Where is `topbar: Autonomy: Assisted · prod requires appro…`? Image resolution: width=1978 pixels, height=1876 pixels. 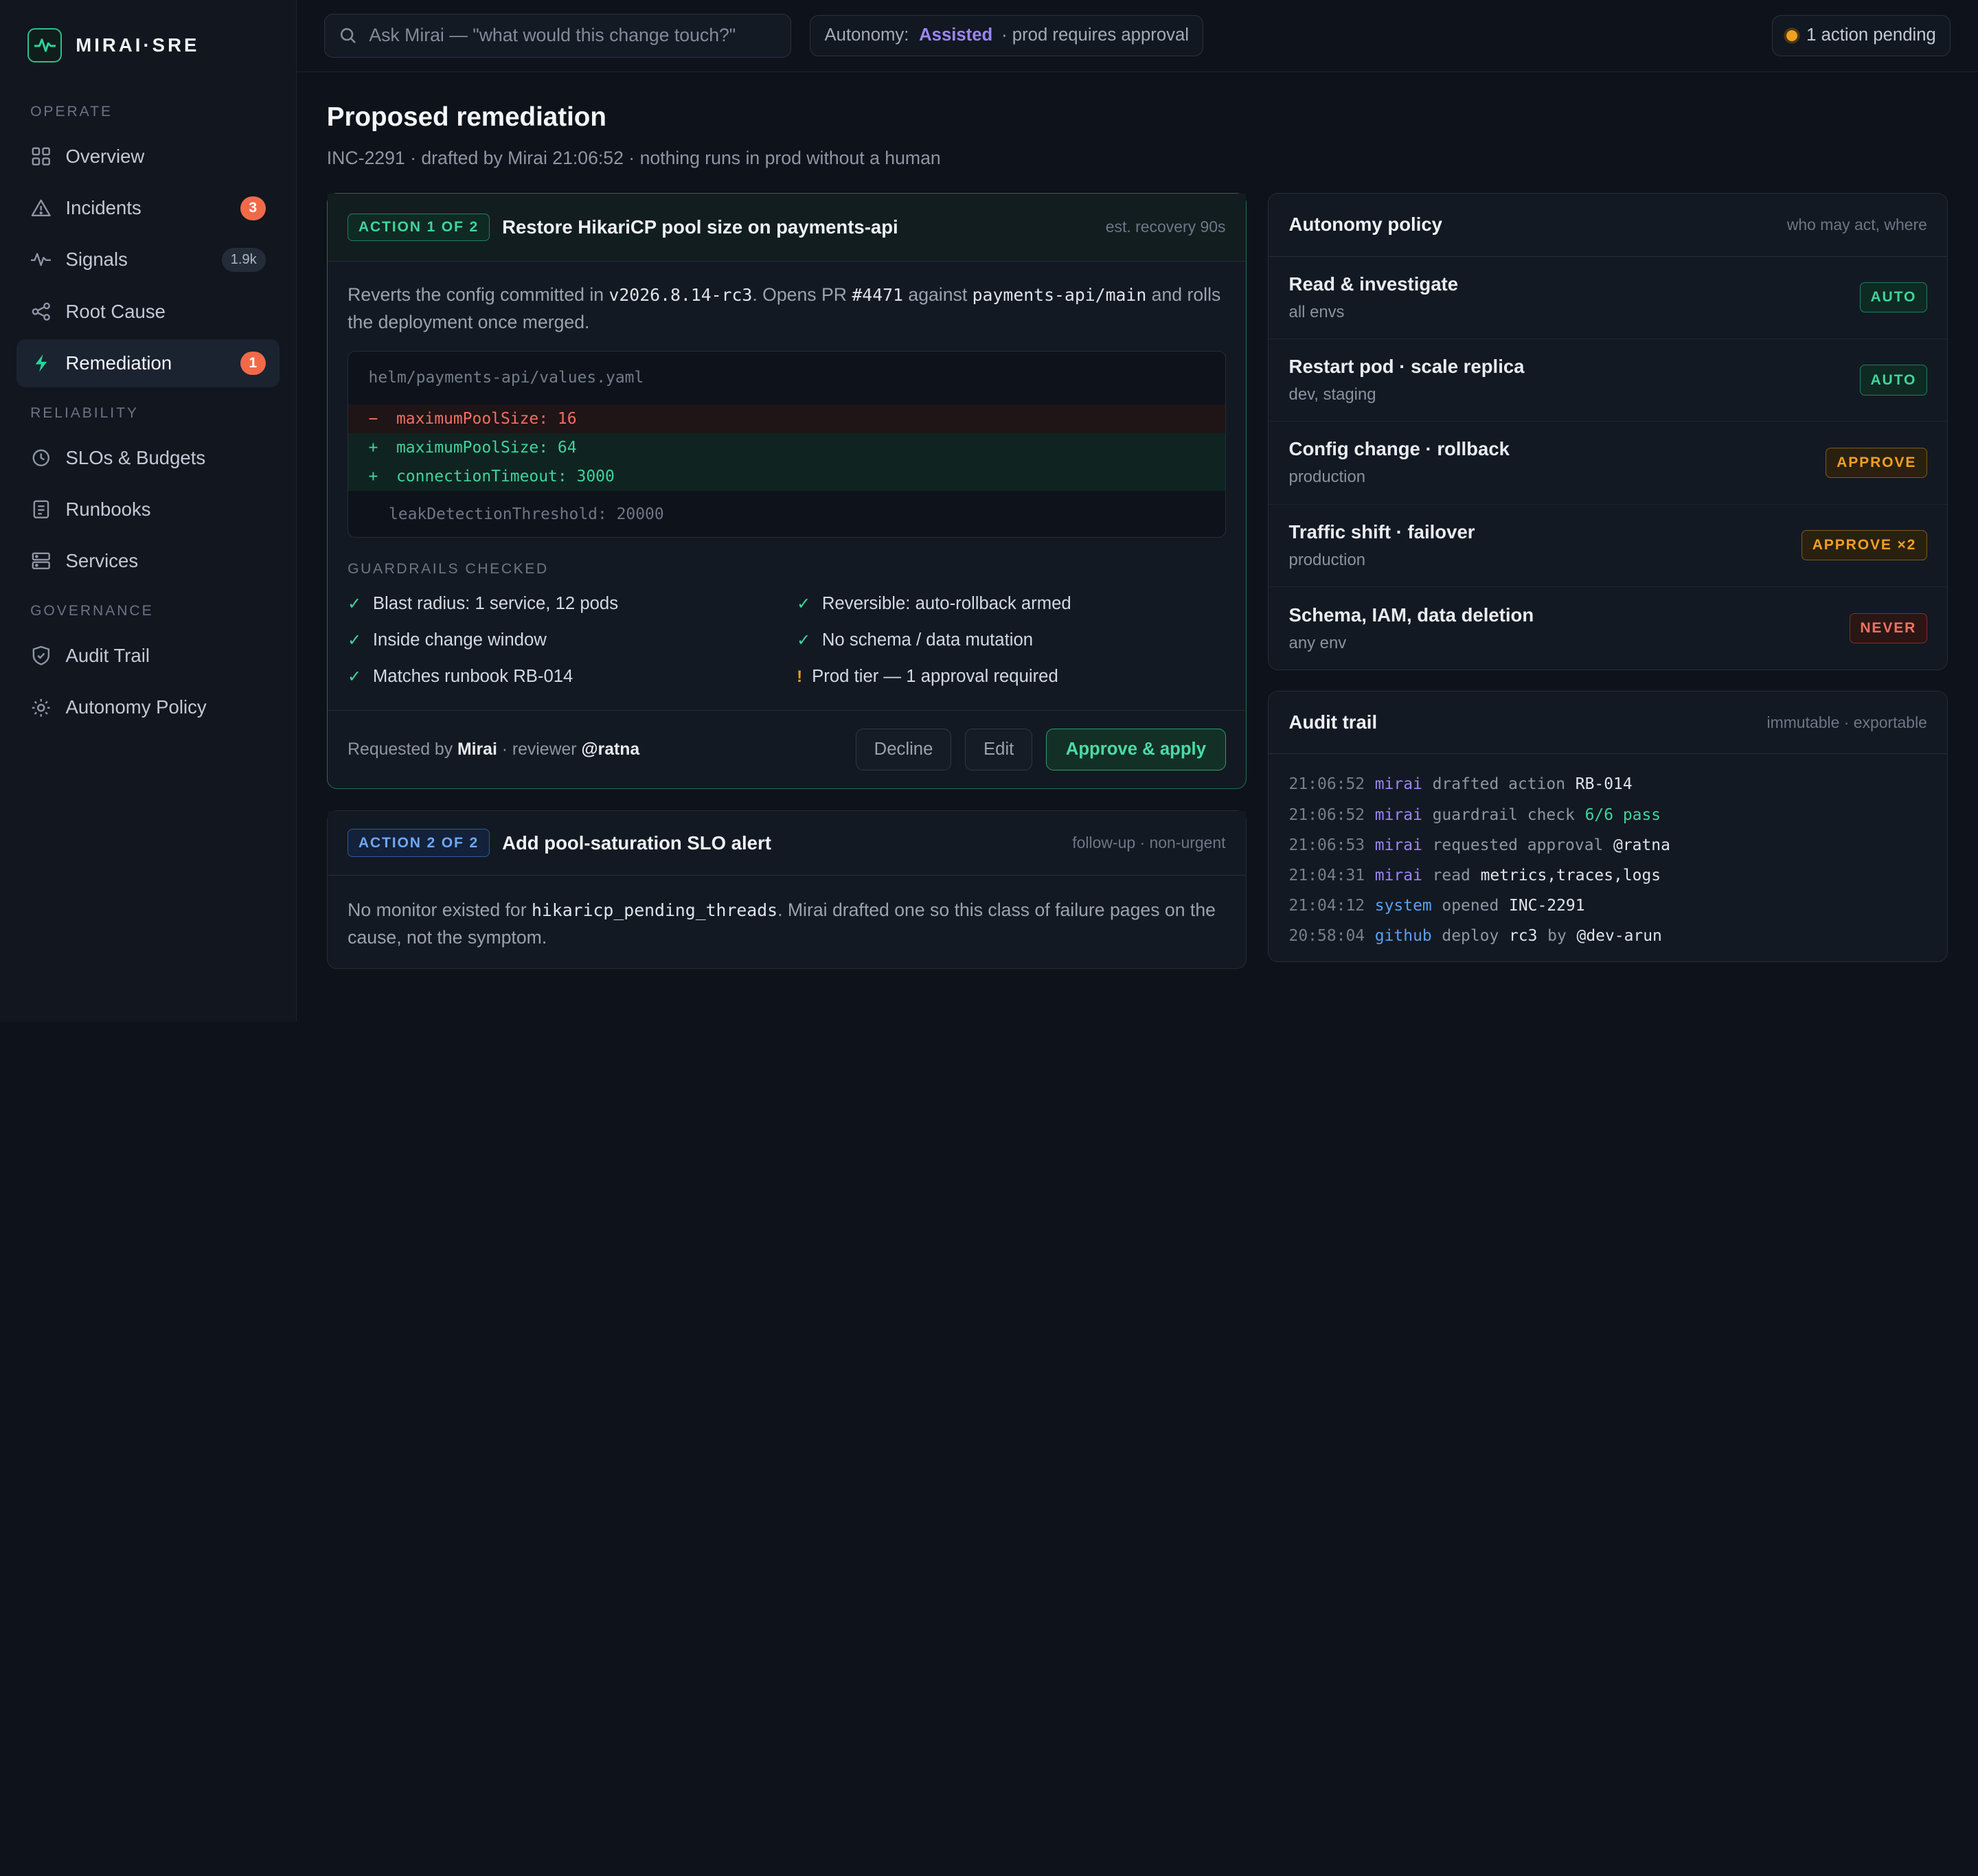 topbar: Autonomy: Assisted · prod requires appro… is located at coordinates (1137, 36).